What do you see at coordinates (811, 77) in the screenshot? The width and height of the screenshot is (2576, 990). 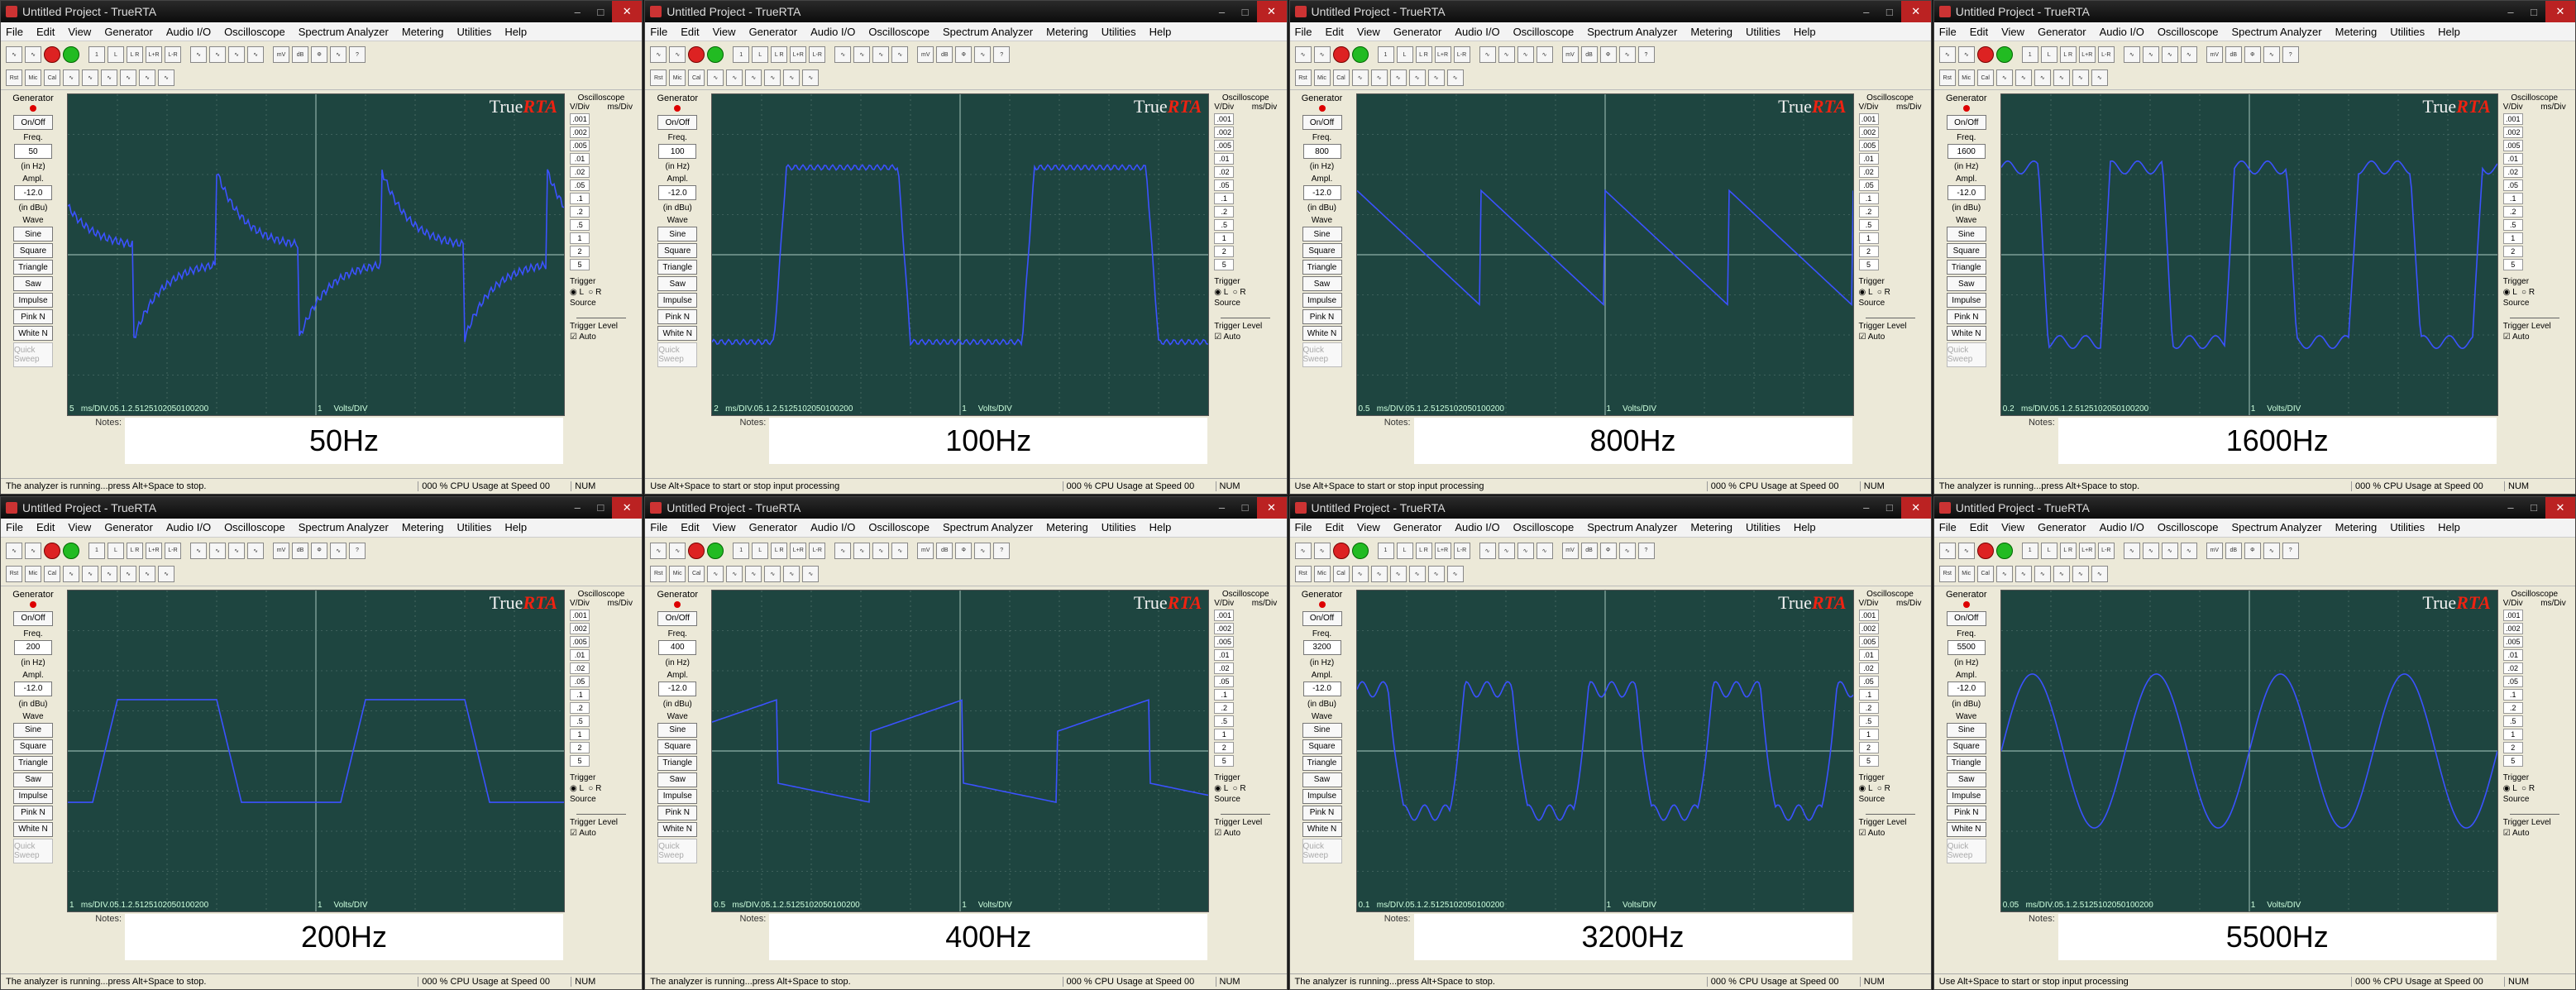 I see `toolbar2-button-8: ∿` at bounding box center [811, 77].